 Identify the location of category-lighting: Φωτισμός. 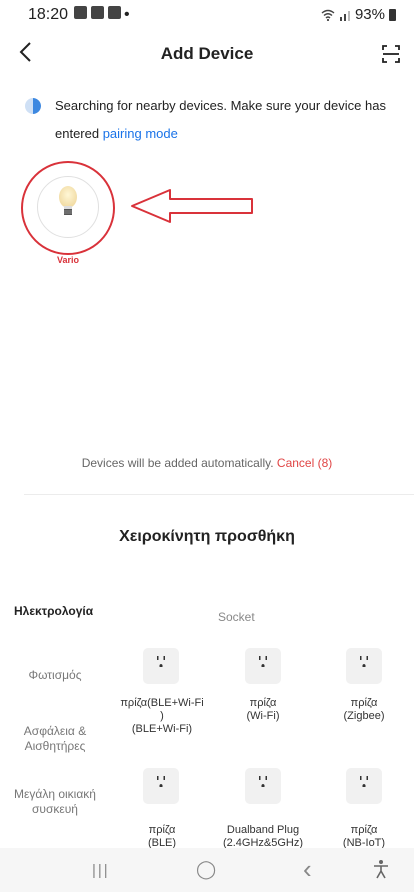
(55, 675).